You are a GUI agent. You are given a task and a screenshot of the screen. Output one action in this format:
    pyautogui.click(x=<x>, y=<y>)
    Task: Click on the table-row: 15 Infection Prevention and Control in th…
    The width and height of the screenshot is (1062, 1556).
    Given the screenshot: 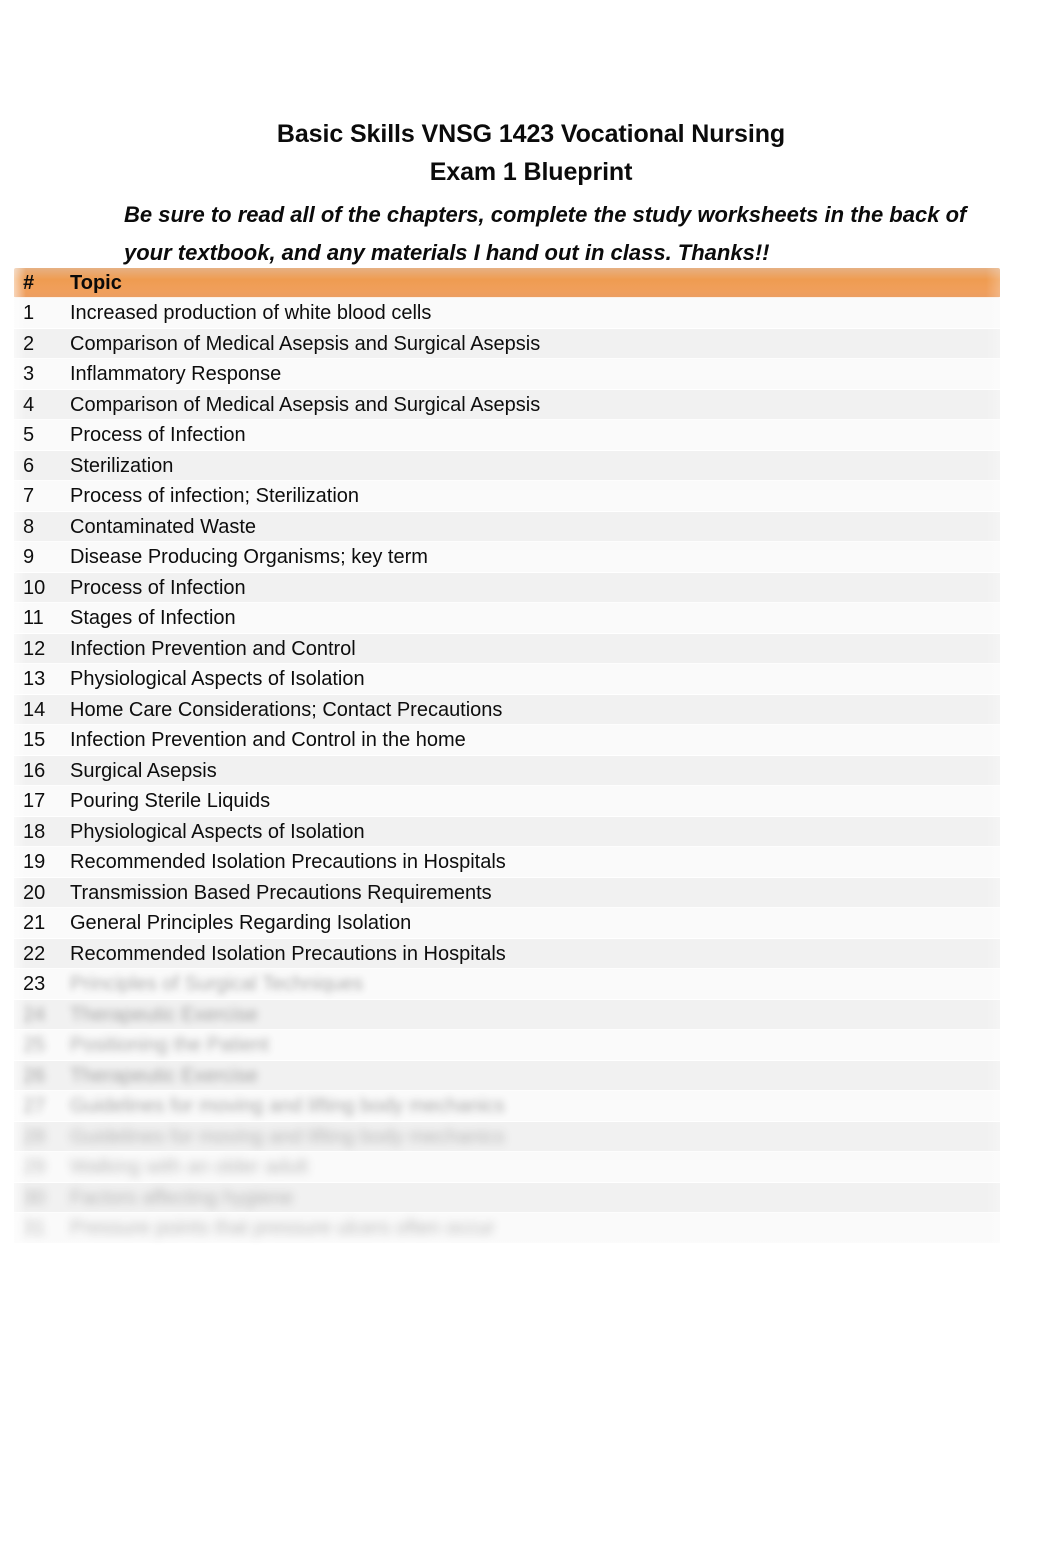 What is the action you would take?
    pyautogui.click(x=507, y=740)
    